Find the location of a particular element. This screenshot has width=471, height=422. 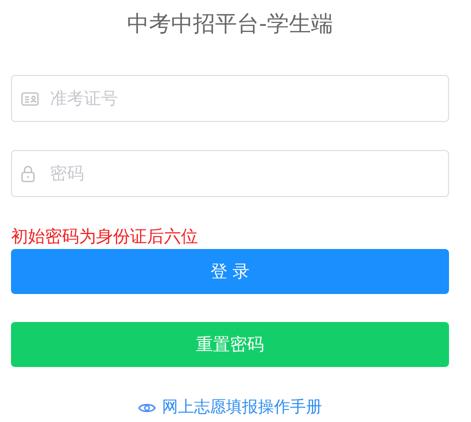

password-field: 密码 is located at coordinates (230, 173).